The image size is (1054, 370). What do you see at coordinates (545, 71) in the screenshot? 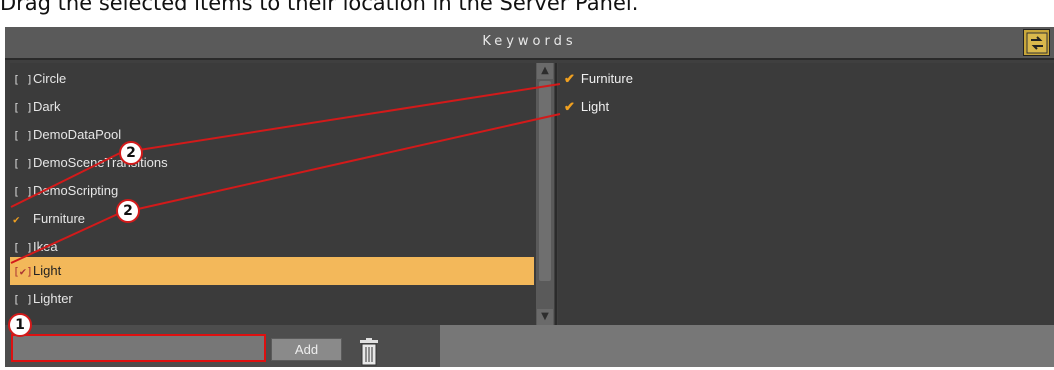
I see `scroll-up-arrow-icon: ▲` at bounding box center [545, 71].